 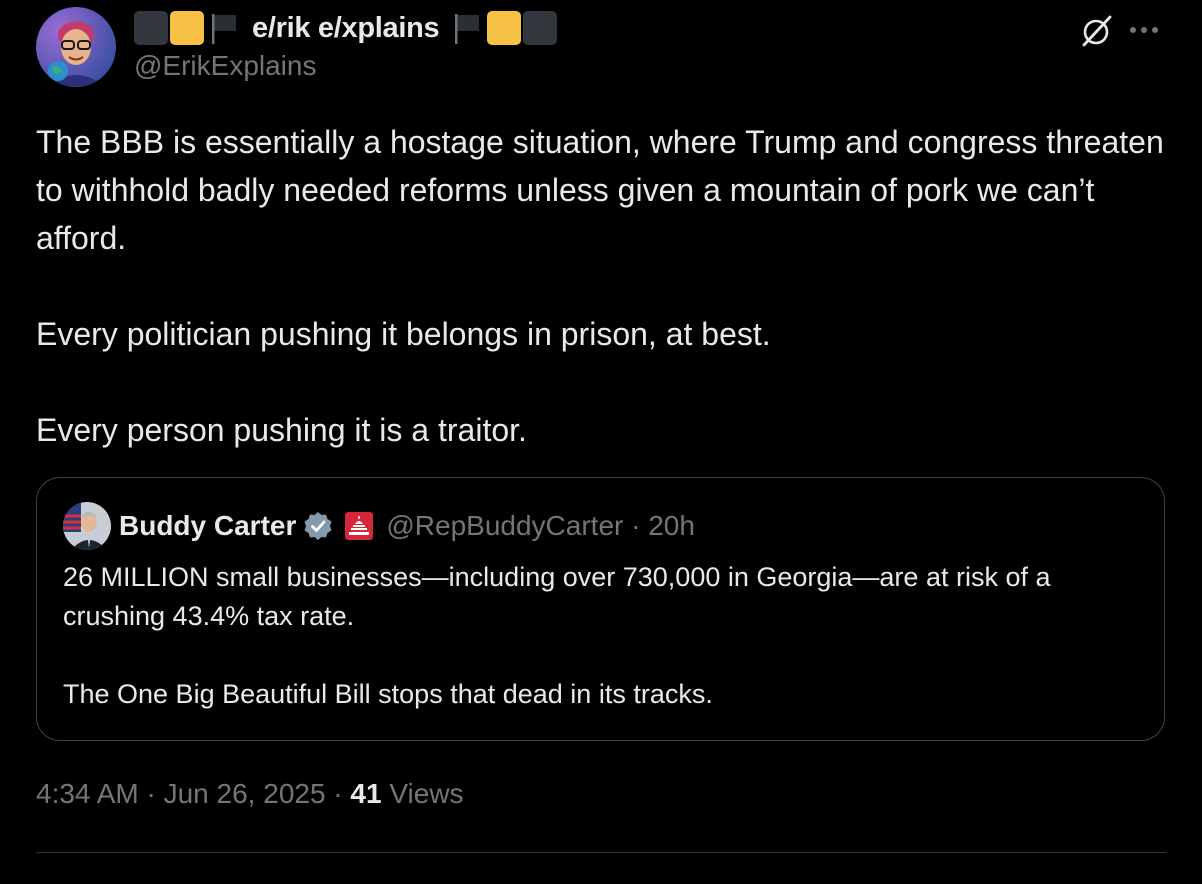 I want to click on tweet-meta: 4:34 AM · Jun 26, 2025 · 41 Views, so click(x=250, y=794).